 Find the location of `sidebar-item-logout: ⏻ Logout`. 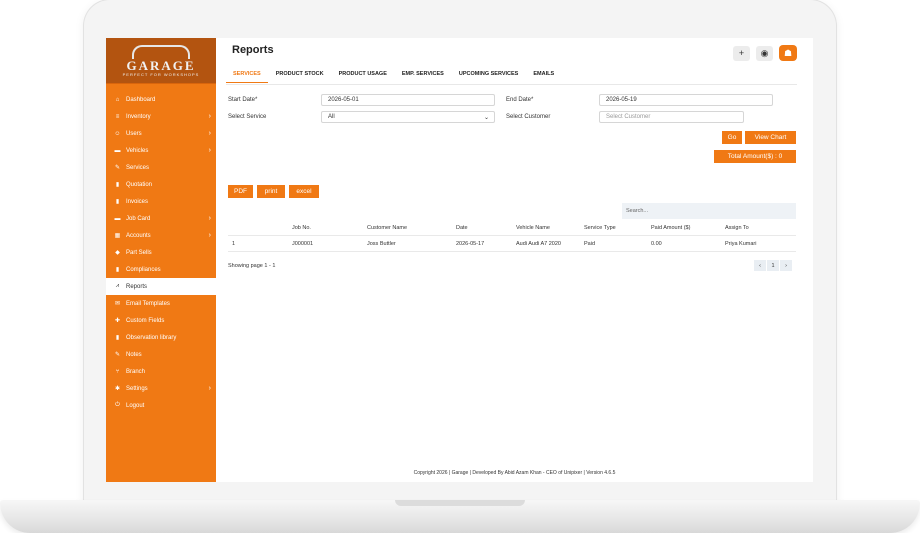

sidebar-item-logout: ⏻ Logout is located at coordinates (161, 405).